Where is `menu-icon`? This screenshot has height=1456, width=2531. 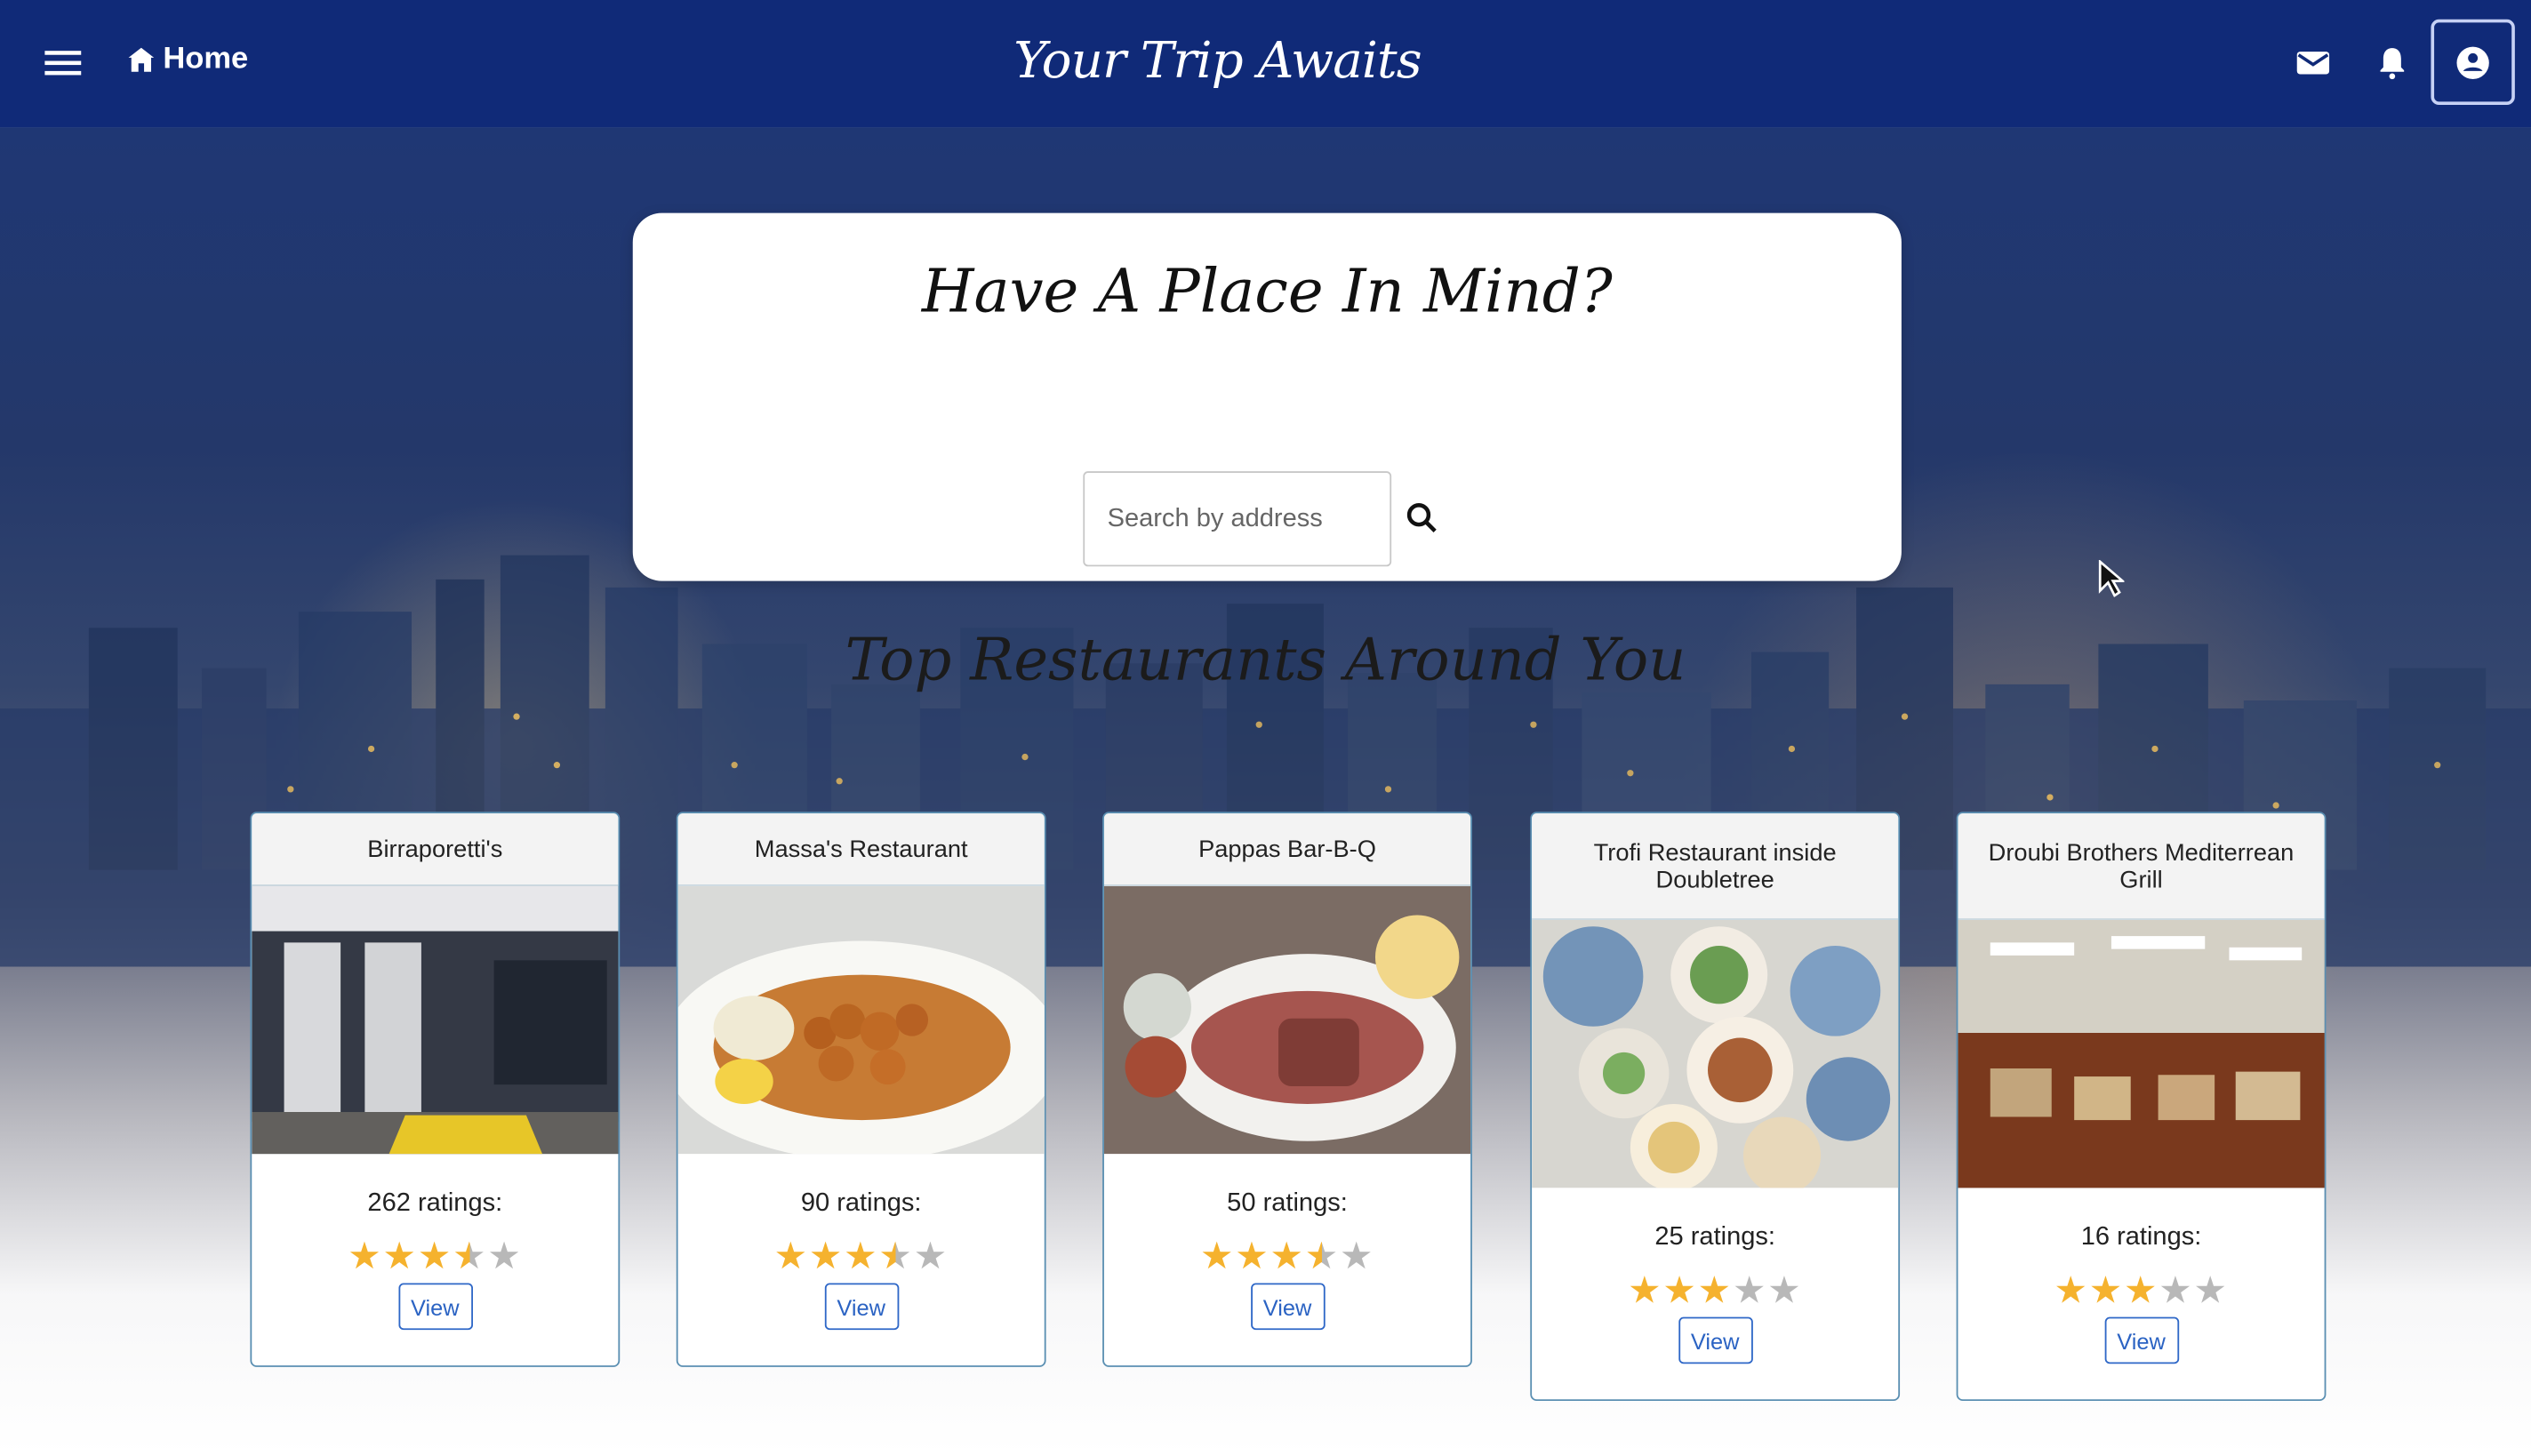
menu-icon is located at coordinates (63, 63).